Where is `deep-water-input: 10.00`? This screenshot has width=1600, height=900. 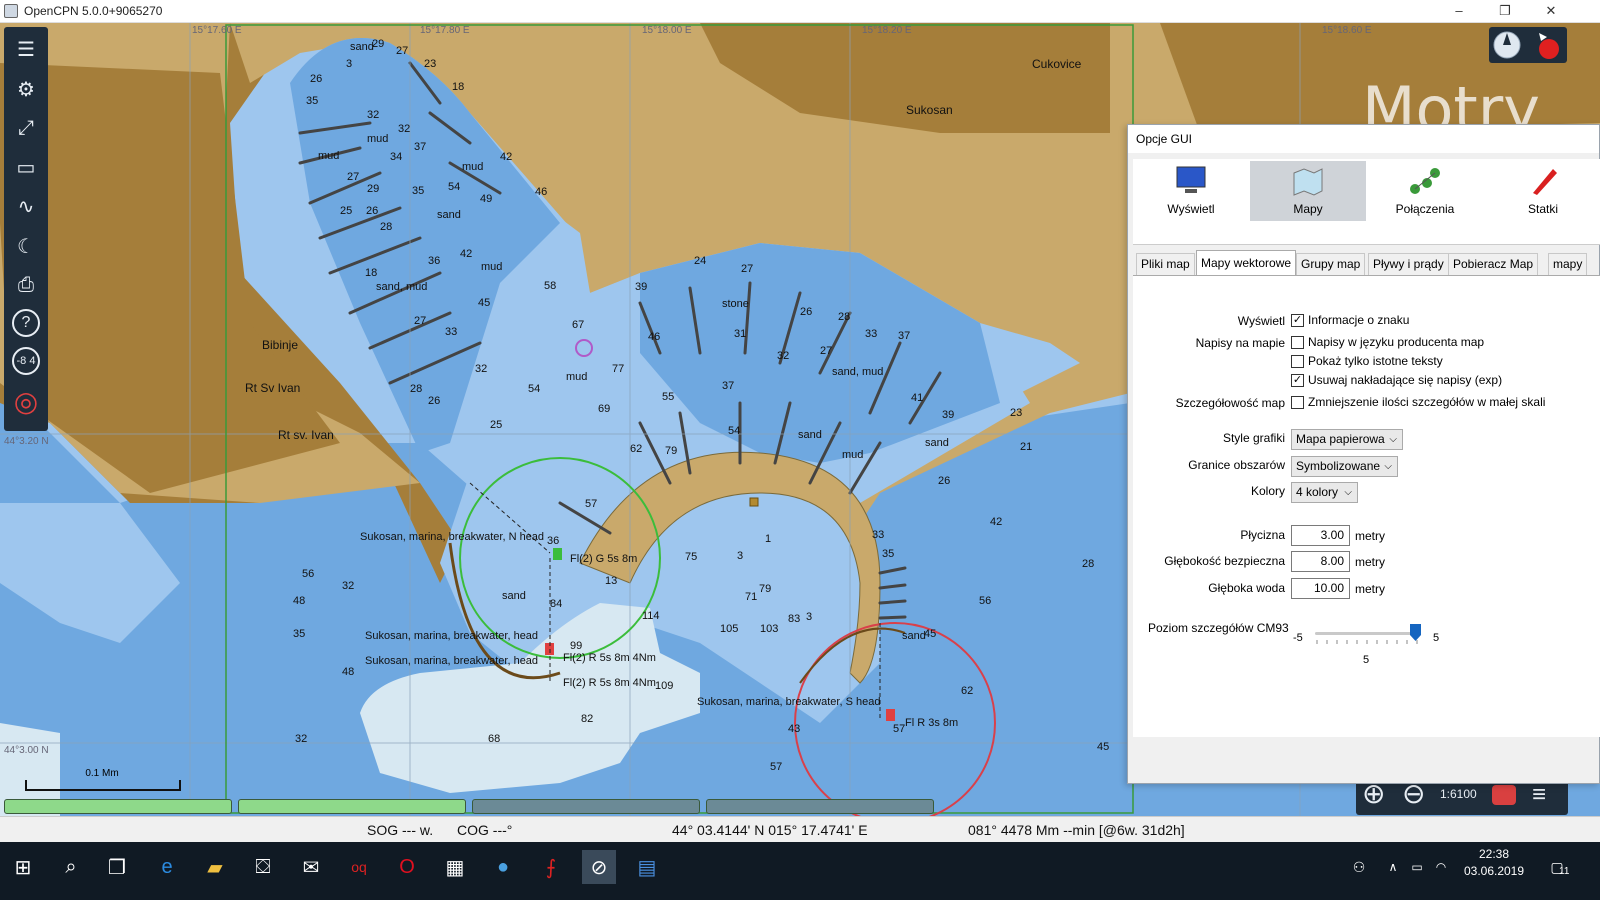
deep-water-input: 10.00 is located at coordinates (1320, 588).